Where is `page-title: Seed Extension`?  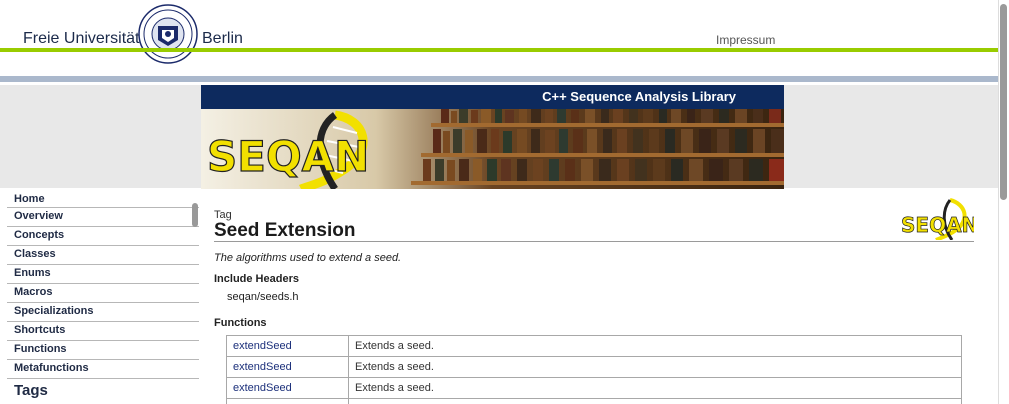
page-title: Seed Extension is located at coordinates (285, 230).